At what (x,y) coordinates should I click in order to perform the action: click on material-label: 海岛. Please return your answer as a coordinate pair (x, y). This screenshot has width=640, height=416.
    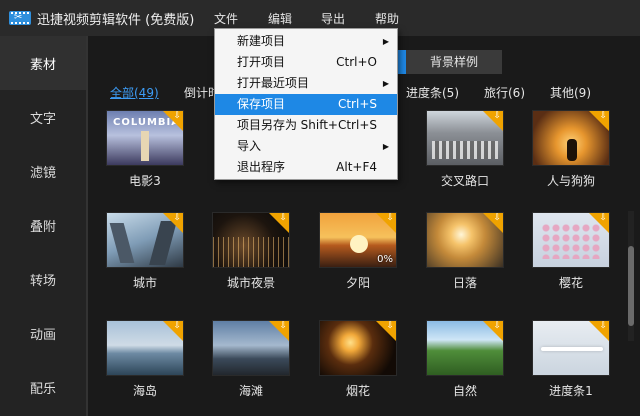
    Looking at the image, I should click on (144, 391).